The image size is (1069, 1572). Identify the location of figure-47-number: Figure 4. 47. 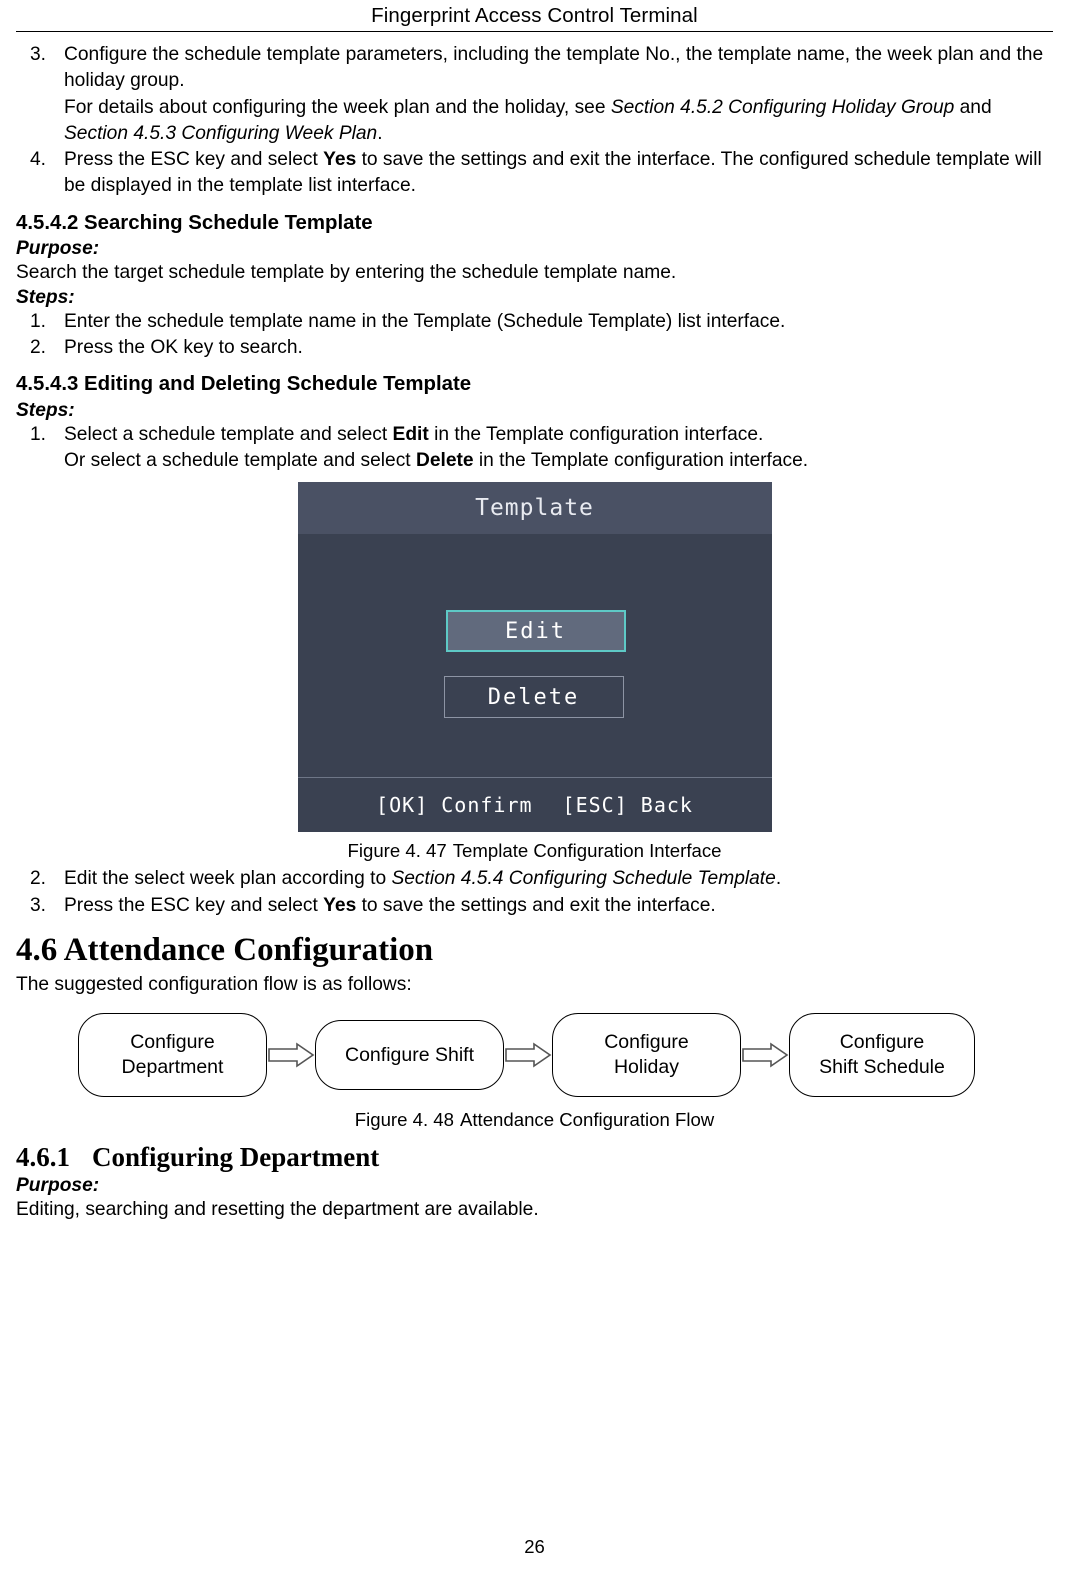
(397, 851).